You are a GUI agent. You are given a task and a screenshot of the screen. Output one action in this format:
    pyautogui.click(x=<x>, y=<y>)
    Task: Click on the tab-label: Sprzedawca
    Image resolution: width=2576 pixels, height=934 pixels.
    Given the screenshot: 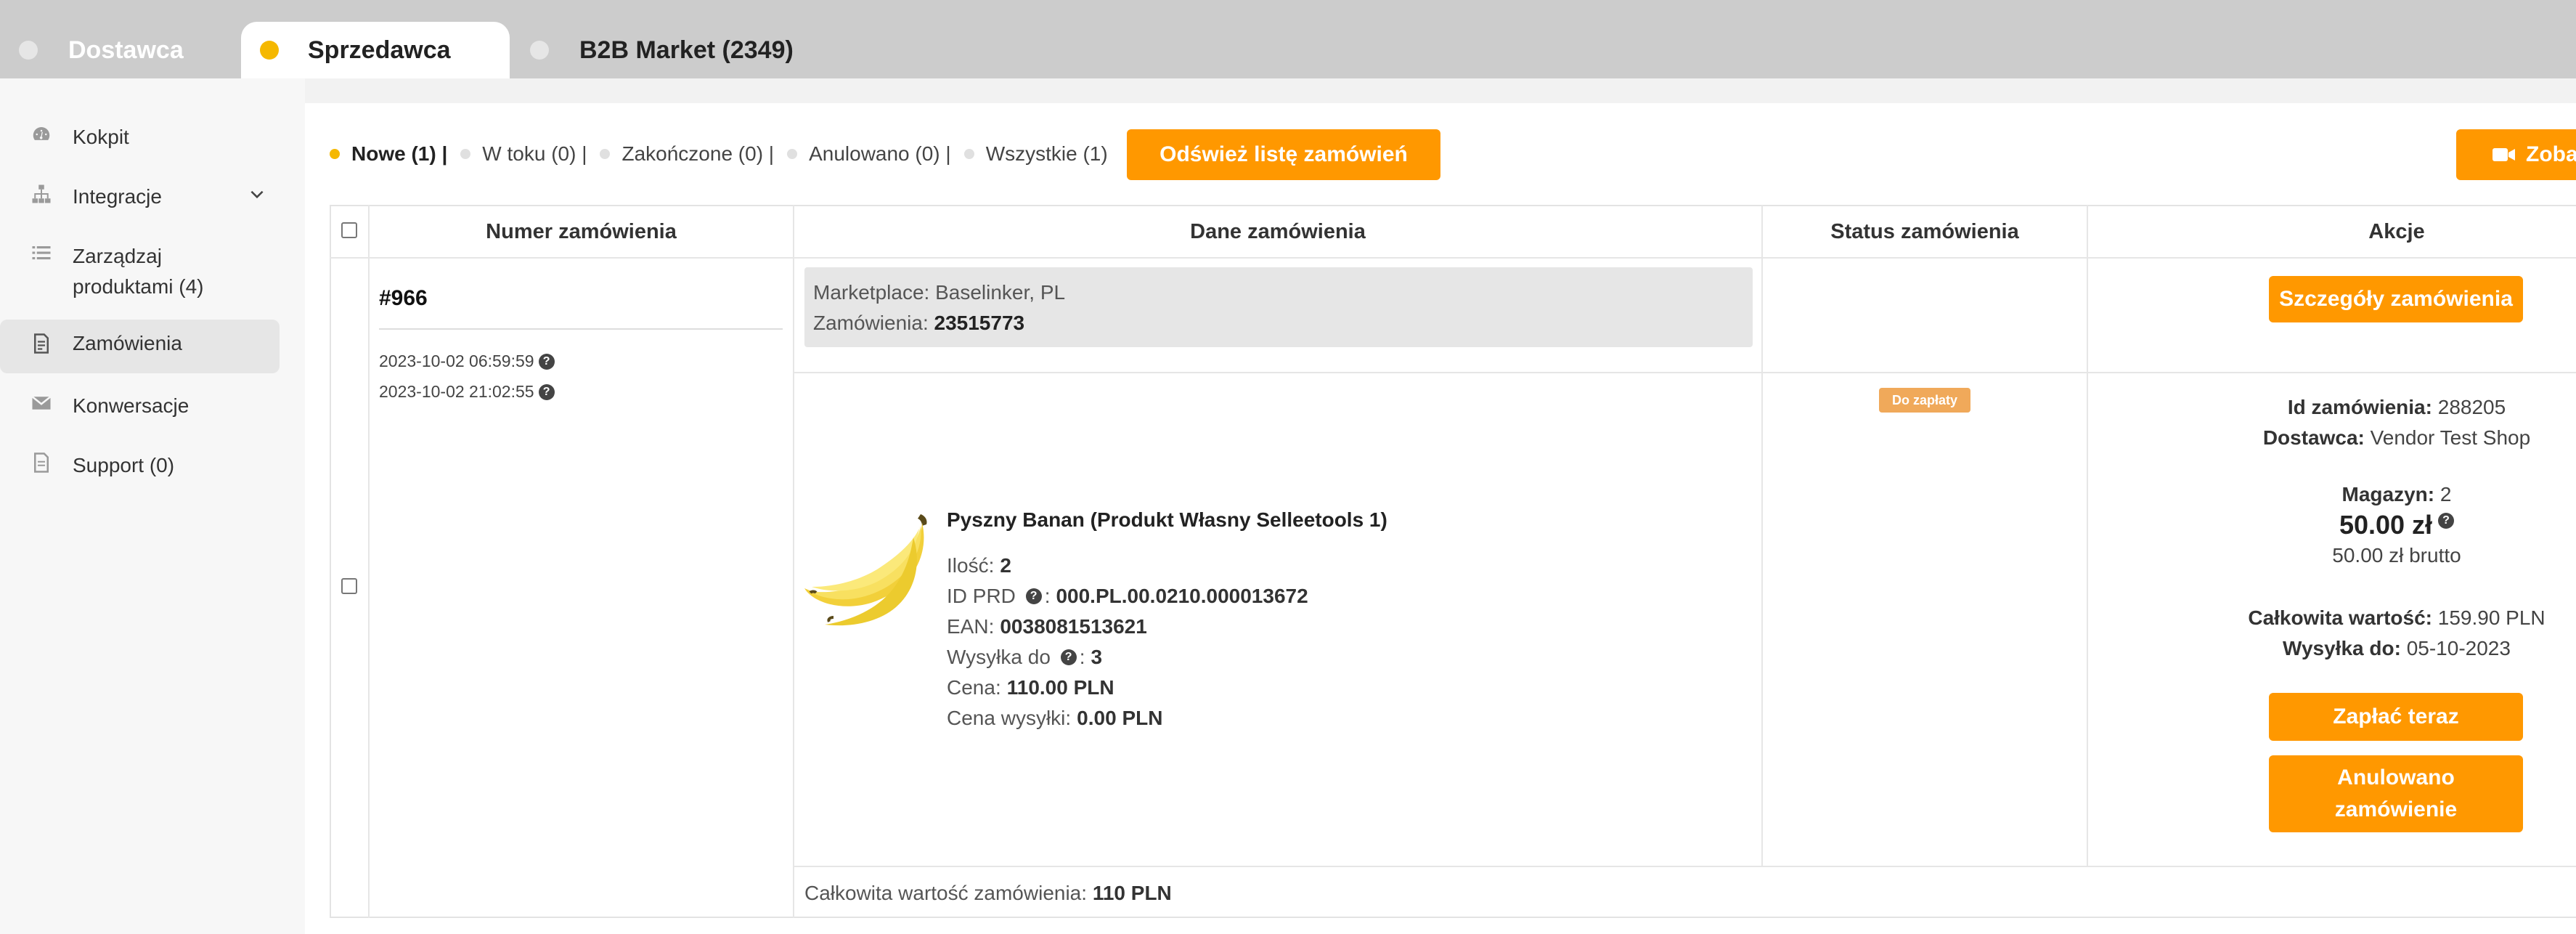 What is the action you would take?
    pyautogui.click(x=379, y=50)
    